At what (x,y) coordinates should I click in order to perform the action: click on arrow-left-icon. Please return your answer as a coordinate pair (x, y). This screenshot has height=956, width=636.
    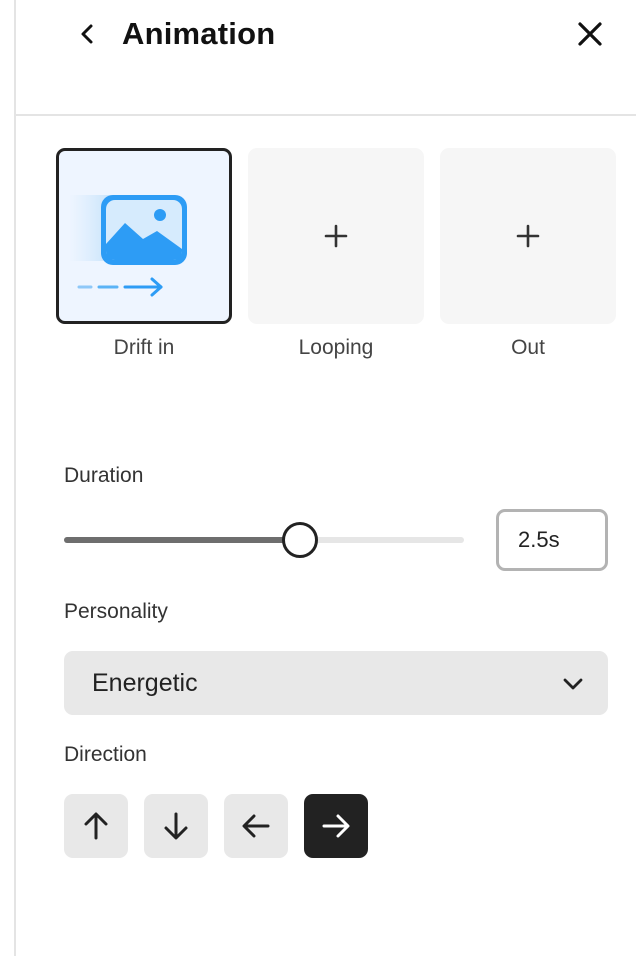
    Looking at the image, I should click on (256, 826).